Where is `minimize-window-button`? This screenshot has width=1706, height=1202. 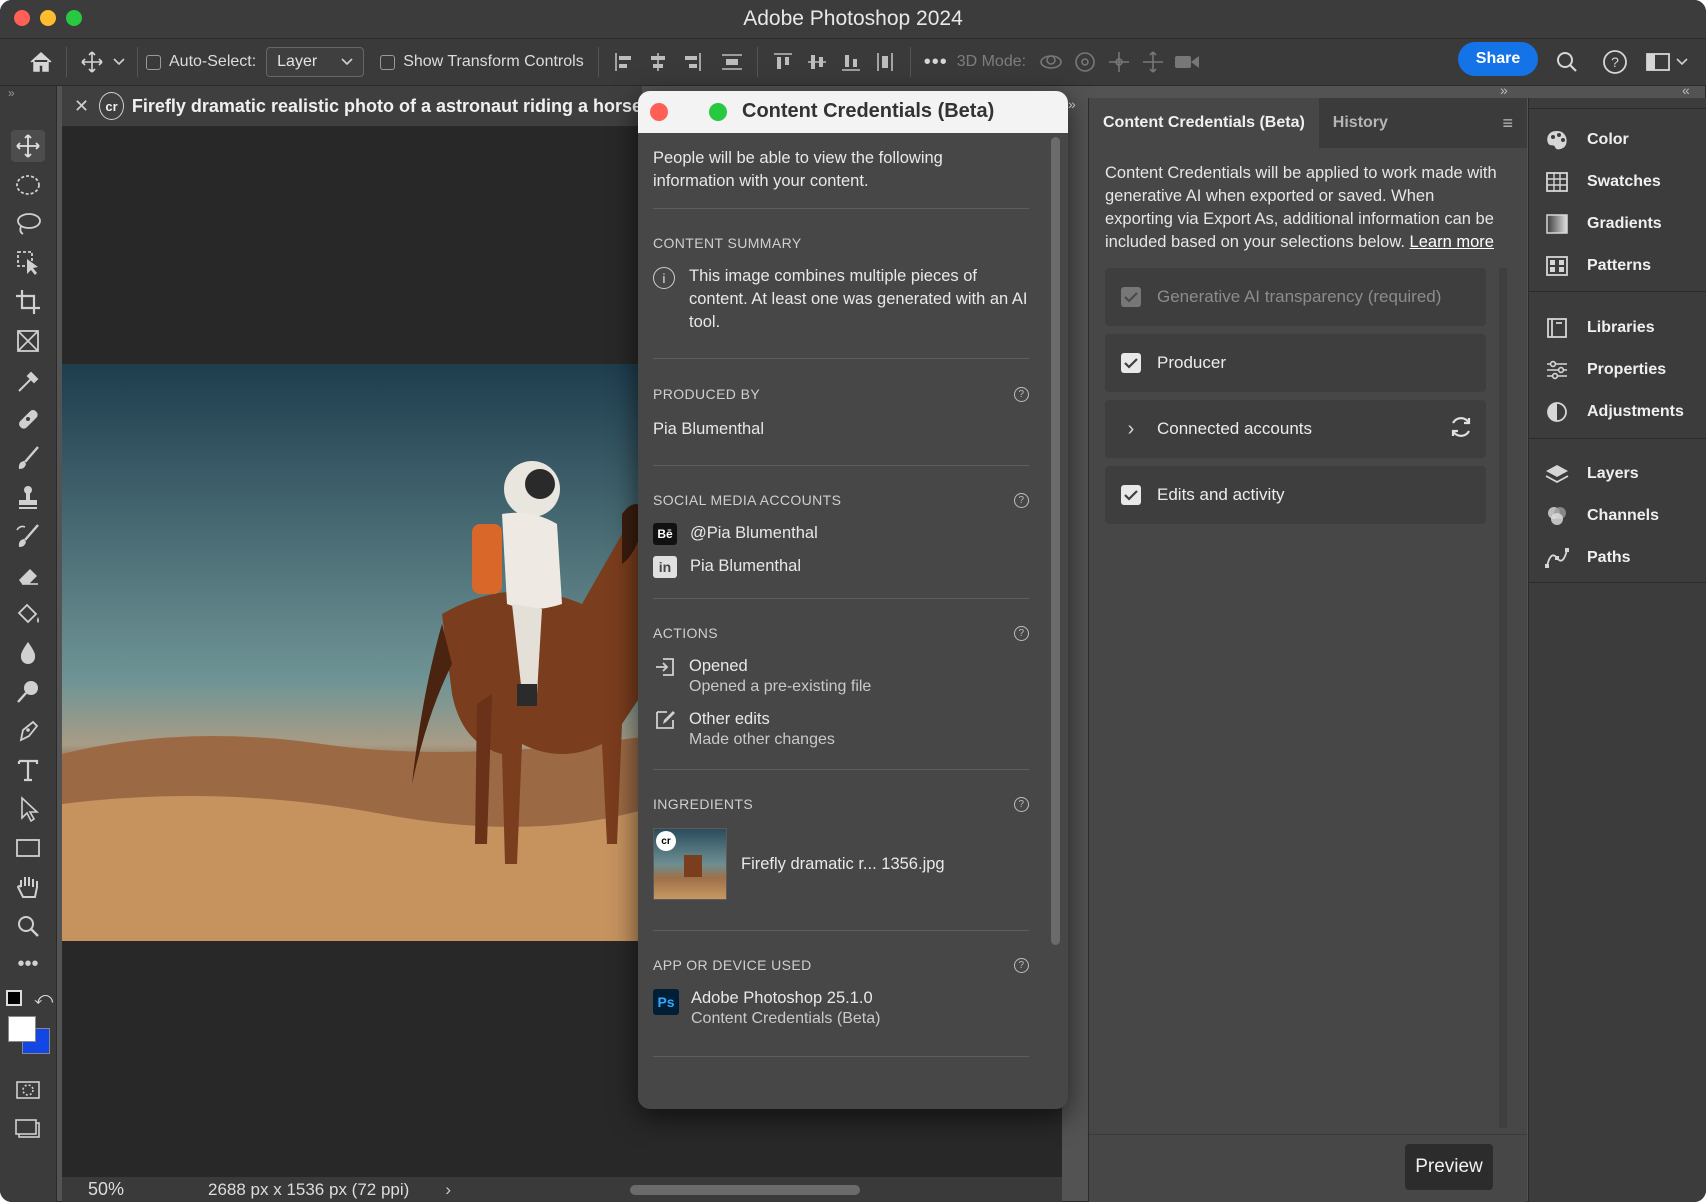
minimize-window-button is located at coordinates (48, 18).